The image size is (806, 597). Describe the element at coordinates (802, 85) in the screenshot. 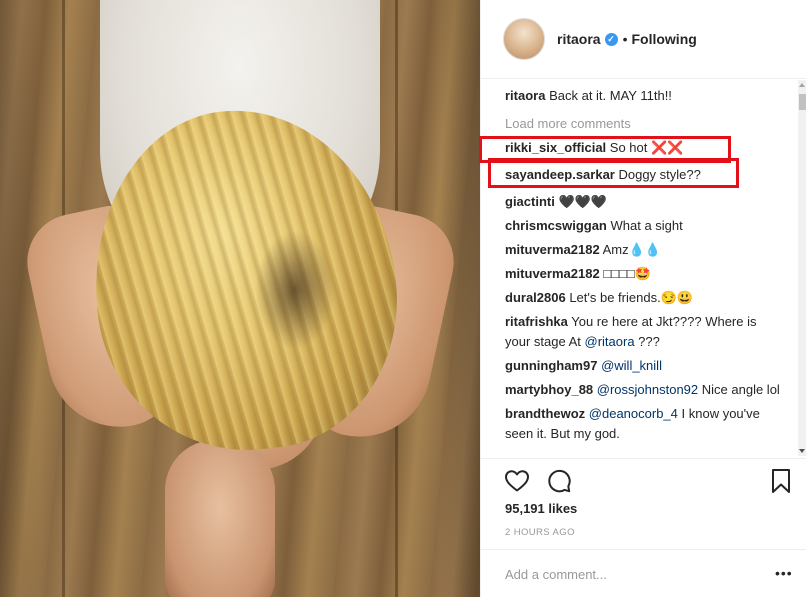

I see `scroll-up-arrow-icon` at that location.